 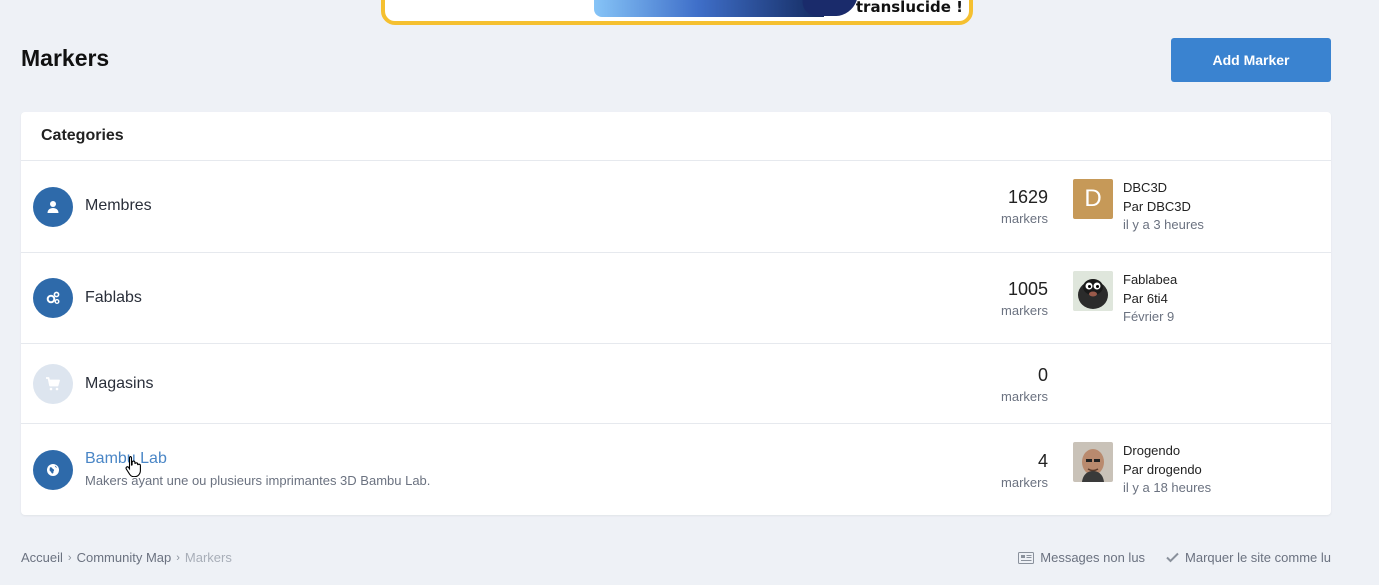 I want to click on hand-cursor-icon, so click(x=133, y=466).